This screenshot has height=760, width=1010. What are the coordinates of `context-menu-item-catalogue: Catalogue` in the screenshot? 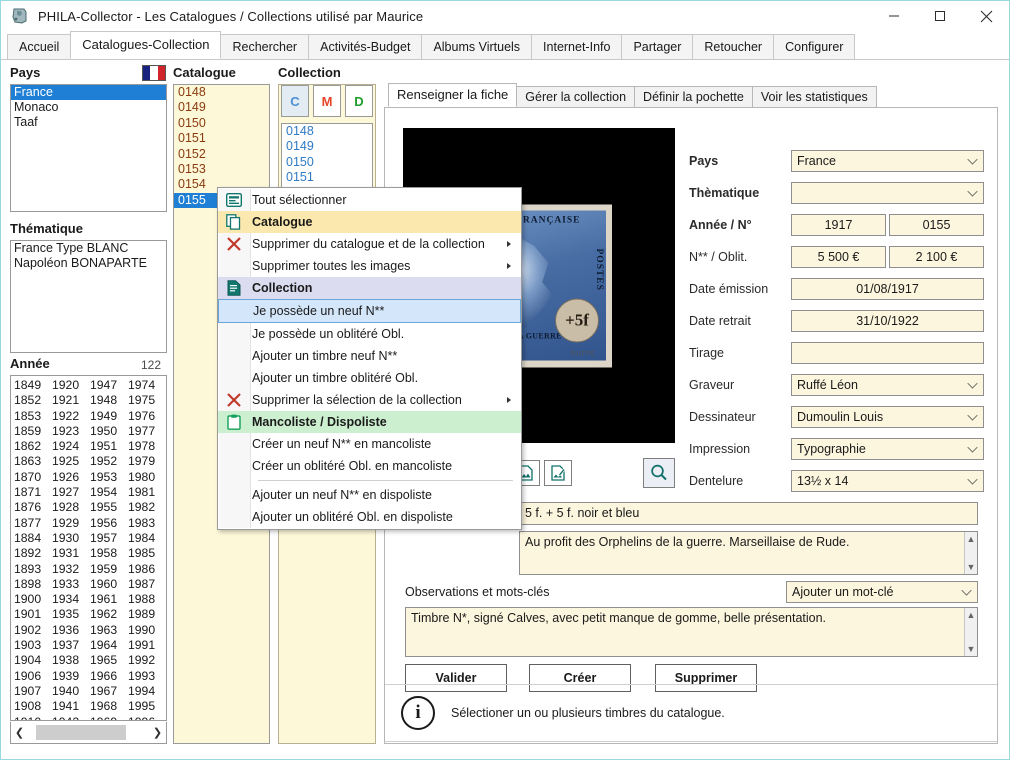 It's located at (369, 222).